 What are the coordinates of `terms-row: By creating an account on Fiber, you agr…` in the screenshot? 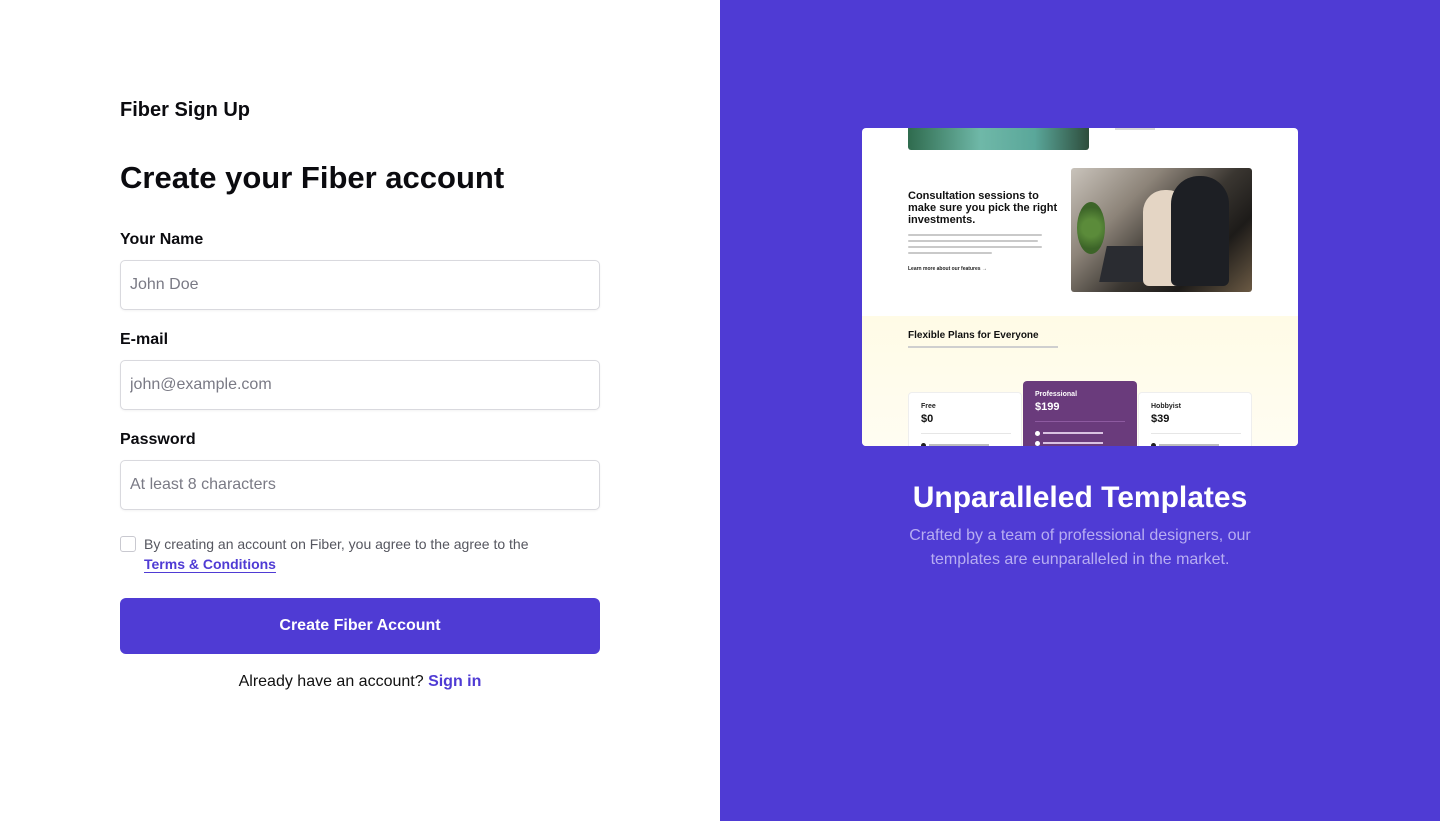 It's located at (360, 554).